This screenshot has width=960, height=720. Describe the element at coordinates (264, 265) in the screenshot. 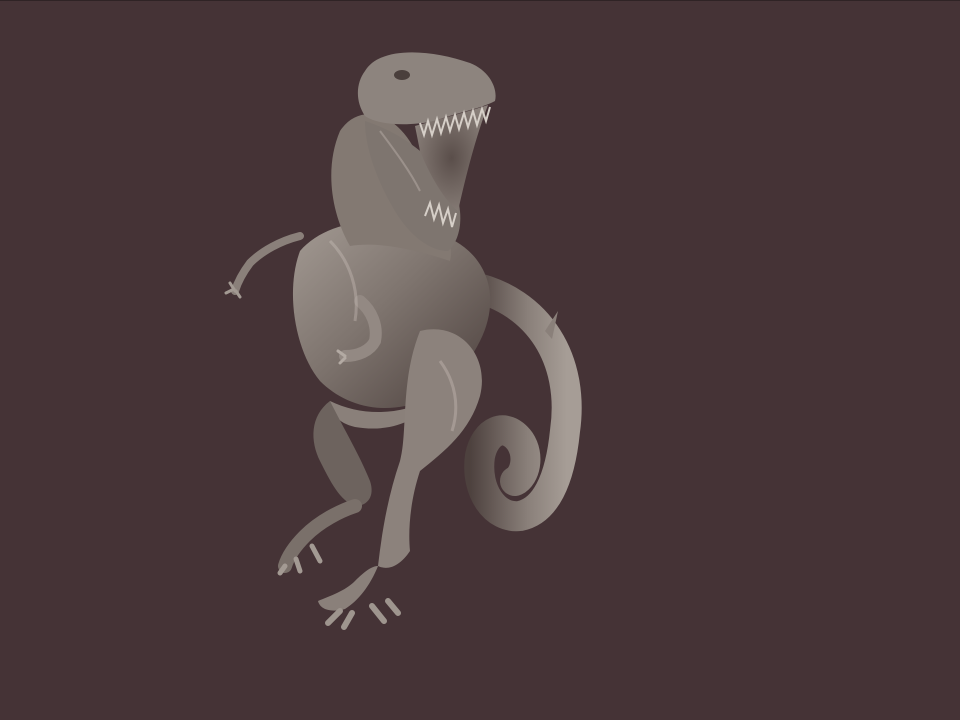

I see `left-arm` at that location.